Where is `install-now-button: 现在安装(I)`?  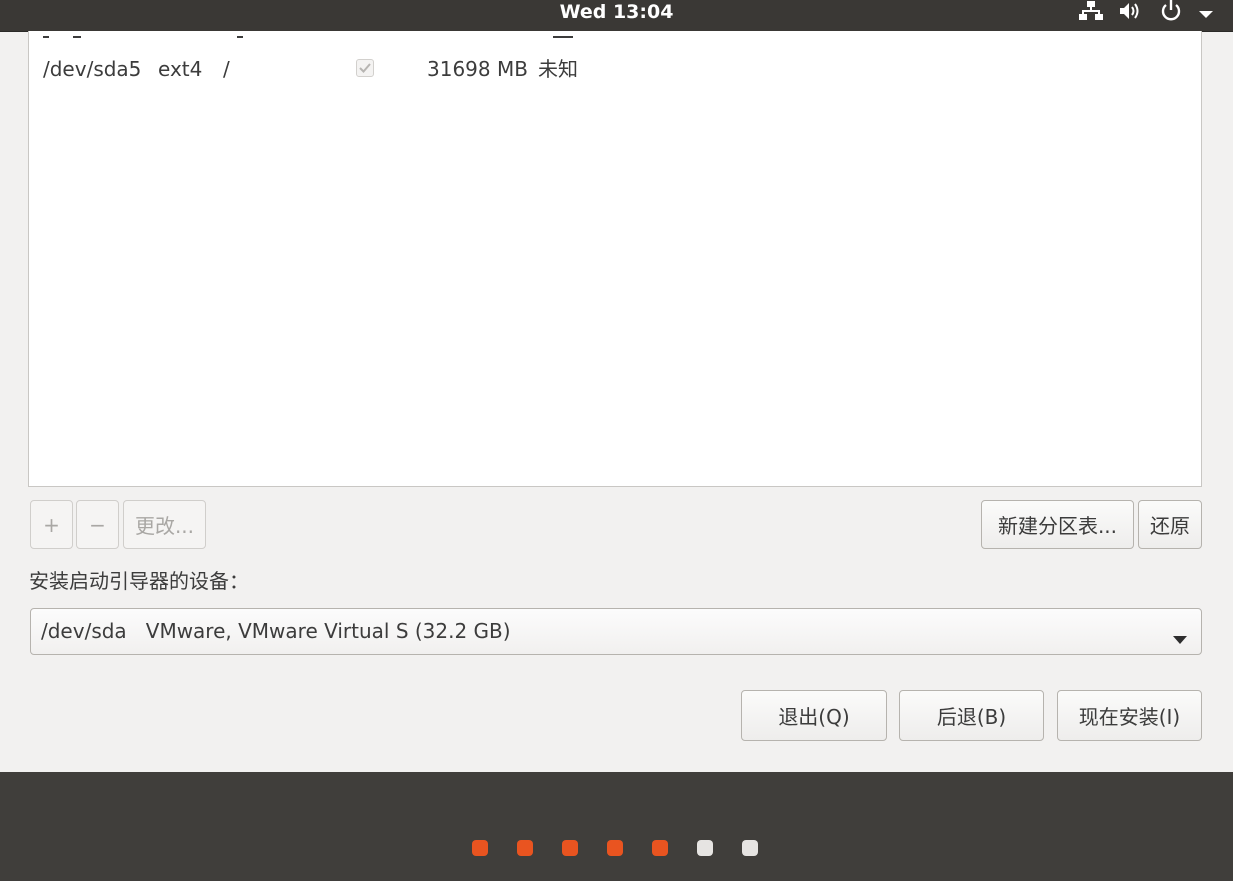 install-now-button: 现在安装(I) is located at coordinates (1129, 715).